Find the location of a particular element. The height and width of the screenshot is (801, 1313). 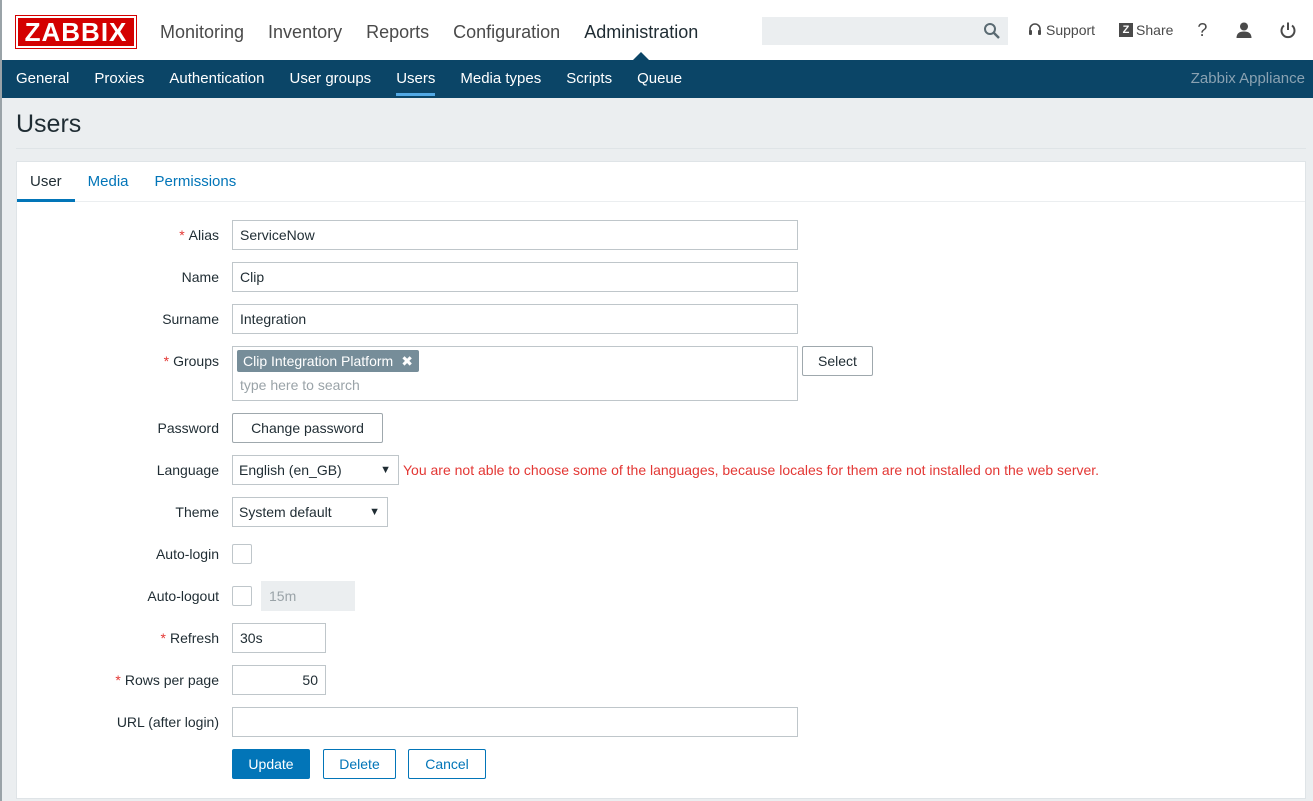

nav-administration: Administration is located at coordinates (641, 30).